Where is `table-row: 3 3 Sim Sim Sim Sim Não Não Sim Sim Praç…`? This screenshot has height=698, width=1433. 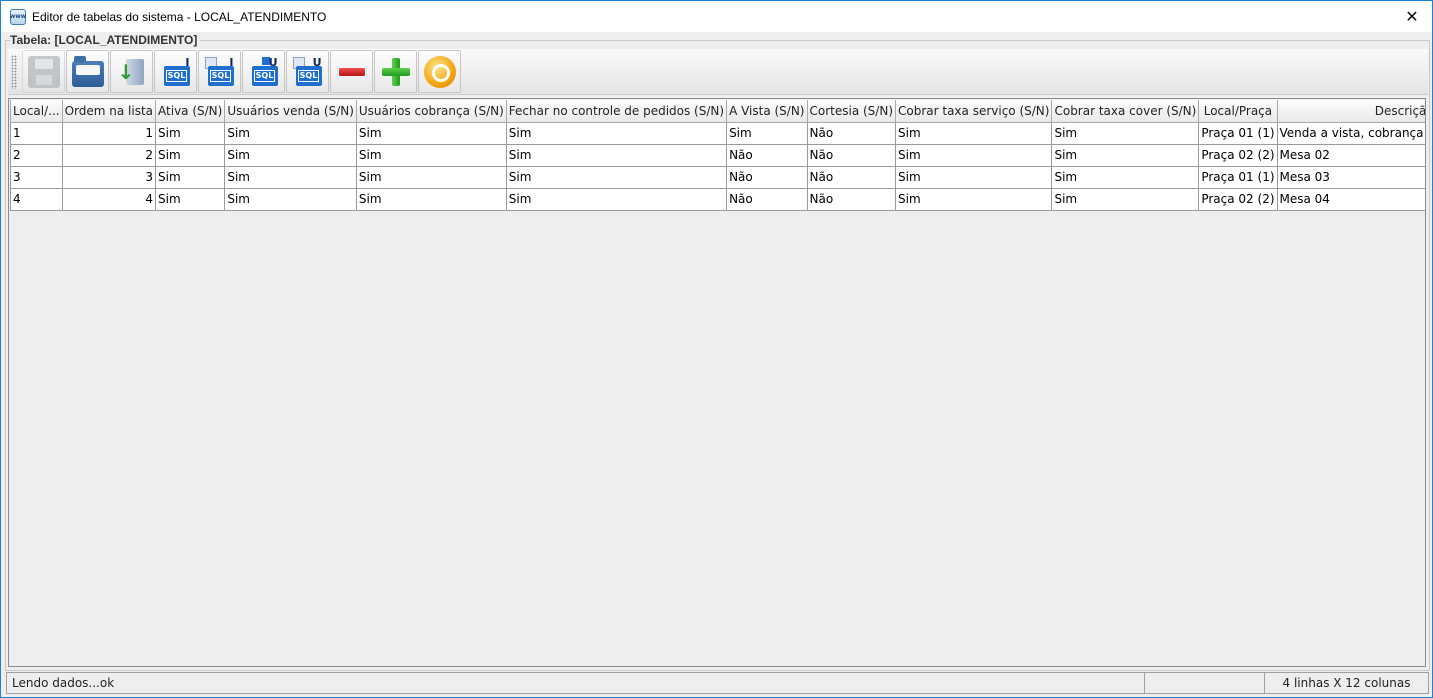
table-row: 3 3 Sim Sim Sim Sim Não Não Sim Sim Praç… is located at coordinates (717, 177).